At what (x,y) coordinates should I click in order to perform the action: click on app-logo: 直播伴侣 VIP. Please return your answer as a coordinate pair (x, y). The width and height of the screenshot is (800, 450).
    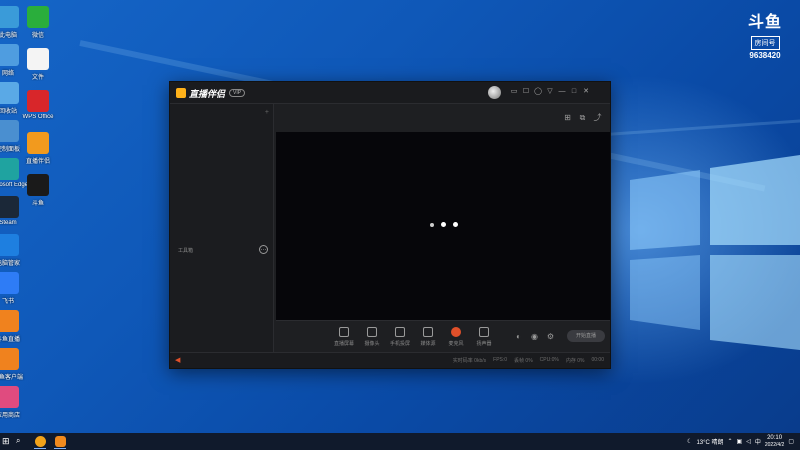
    Looking at the image, I should click on (211, 93).